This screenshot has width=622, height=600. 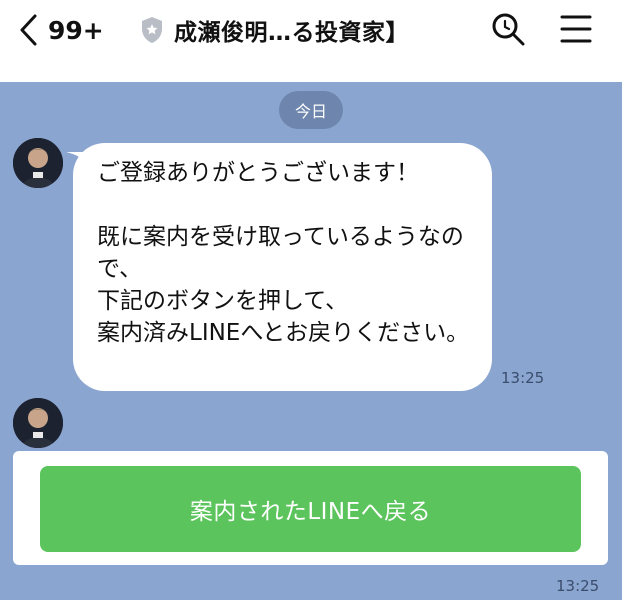 I want to click on chat-header: 99+ 成瀬俊明…る投資家】, so click(x=311, y=41).